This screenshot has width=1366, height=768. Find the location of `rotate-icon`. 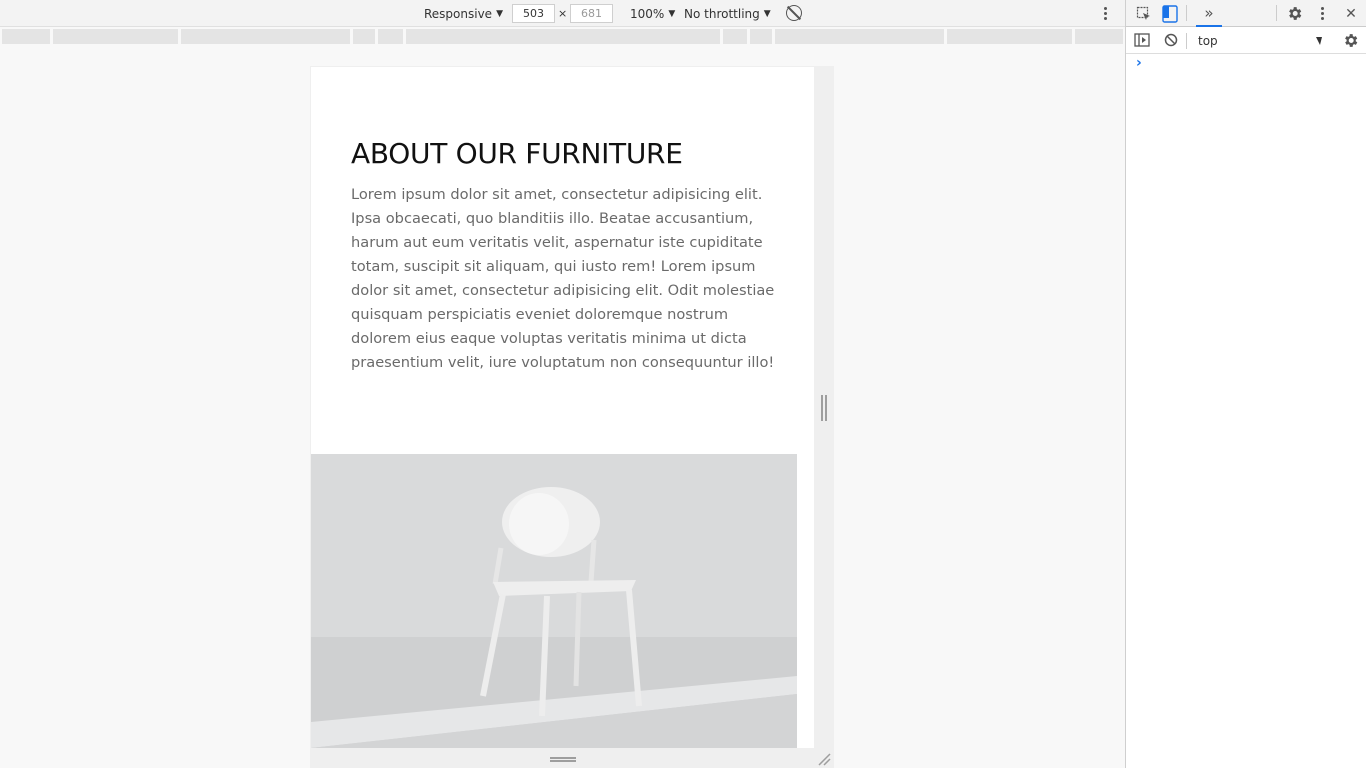

rotate-icon is located at coordinates (794, 13).